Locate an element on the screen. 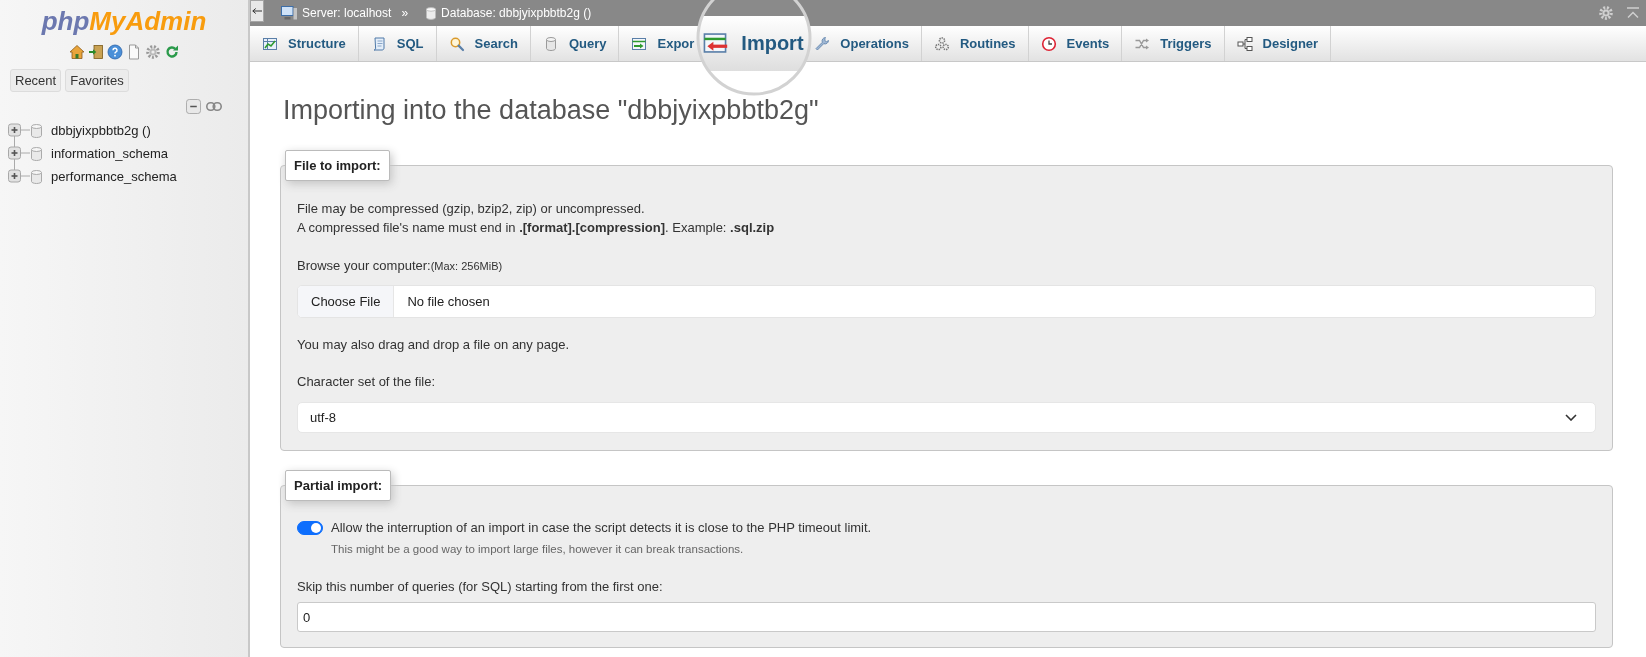 The height and width of the screenshot is (657, 1646). chevron-down-icon is located at coordinates (1571, 417).